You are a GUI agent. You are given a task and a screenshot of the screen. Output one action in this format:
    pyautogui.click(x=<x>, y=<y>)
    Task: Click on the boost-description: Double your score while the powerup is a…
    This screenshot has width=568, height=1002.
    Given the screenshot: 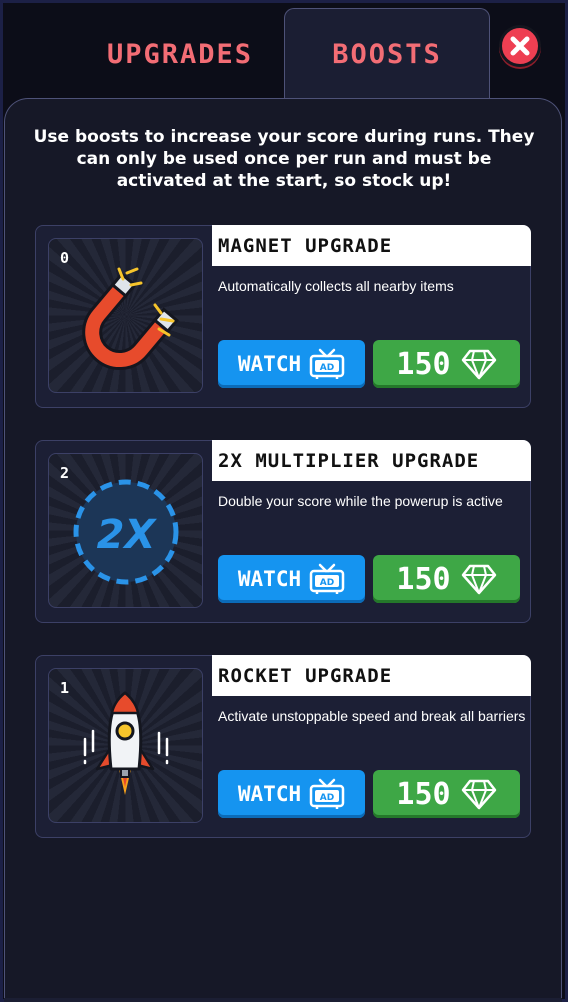 What is the action you would take?
    pyautogui.click(x=360, y=501)
    